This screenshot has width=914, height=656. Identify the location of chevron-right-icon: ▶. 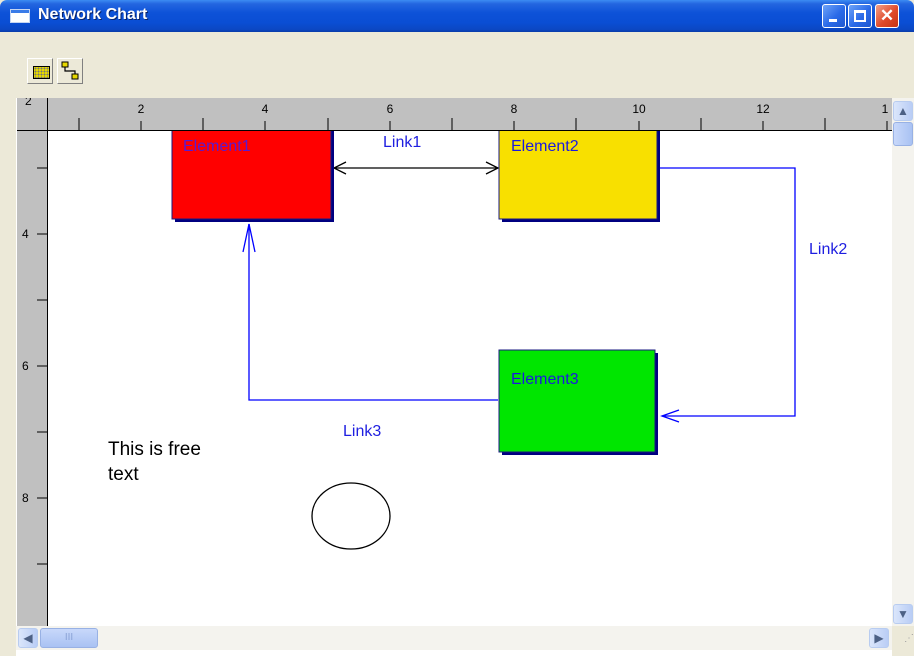
(879, 638).